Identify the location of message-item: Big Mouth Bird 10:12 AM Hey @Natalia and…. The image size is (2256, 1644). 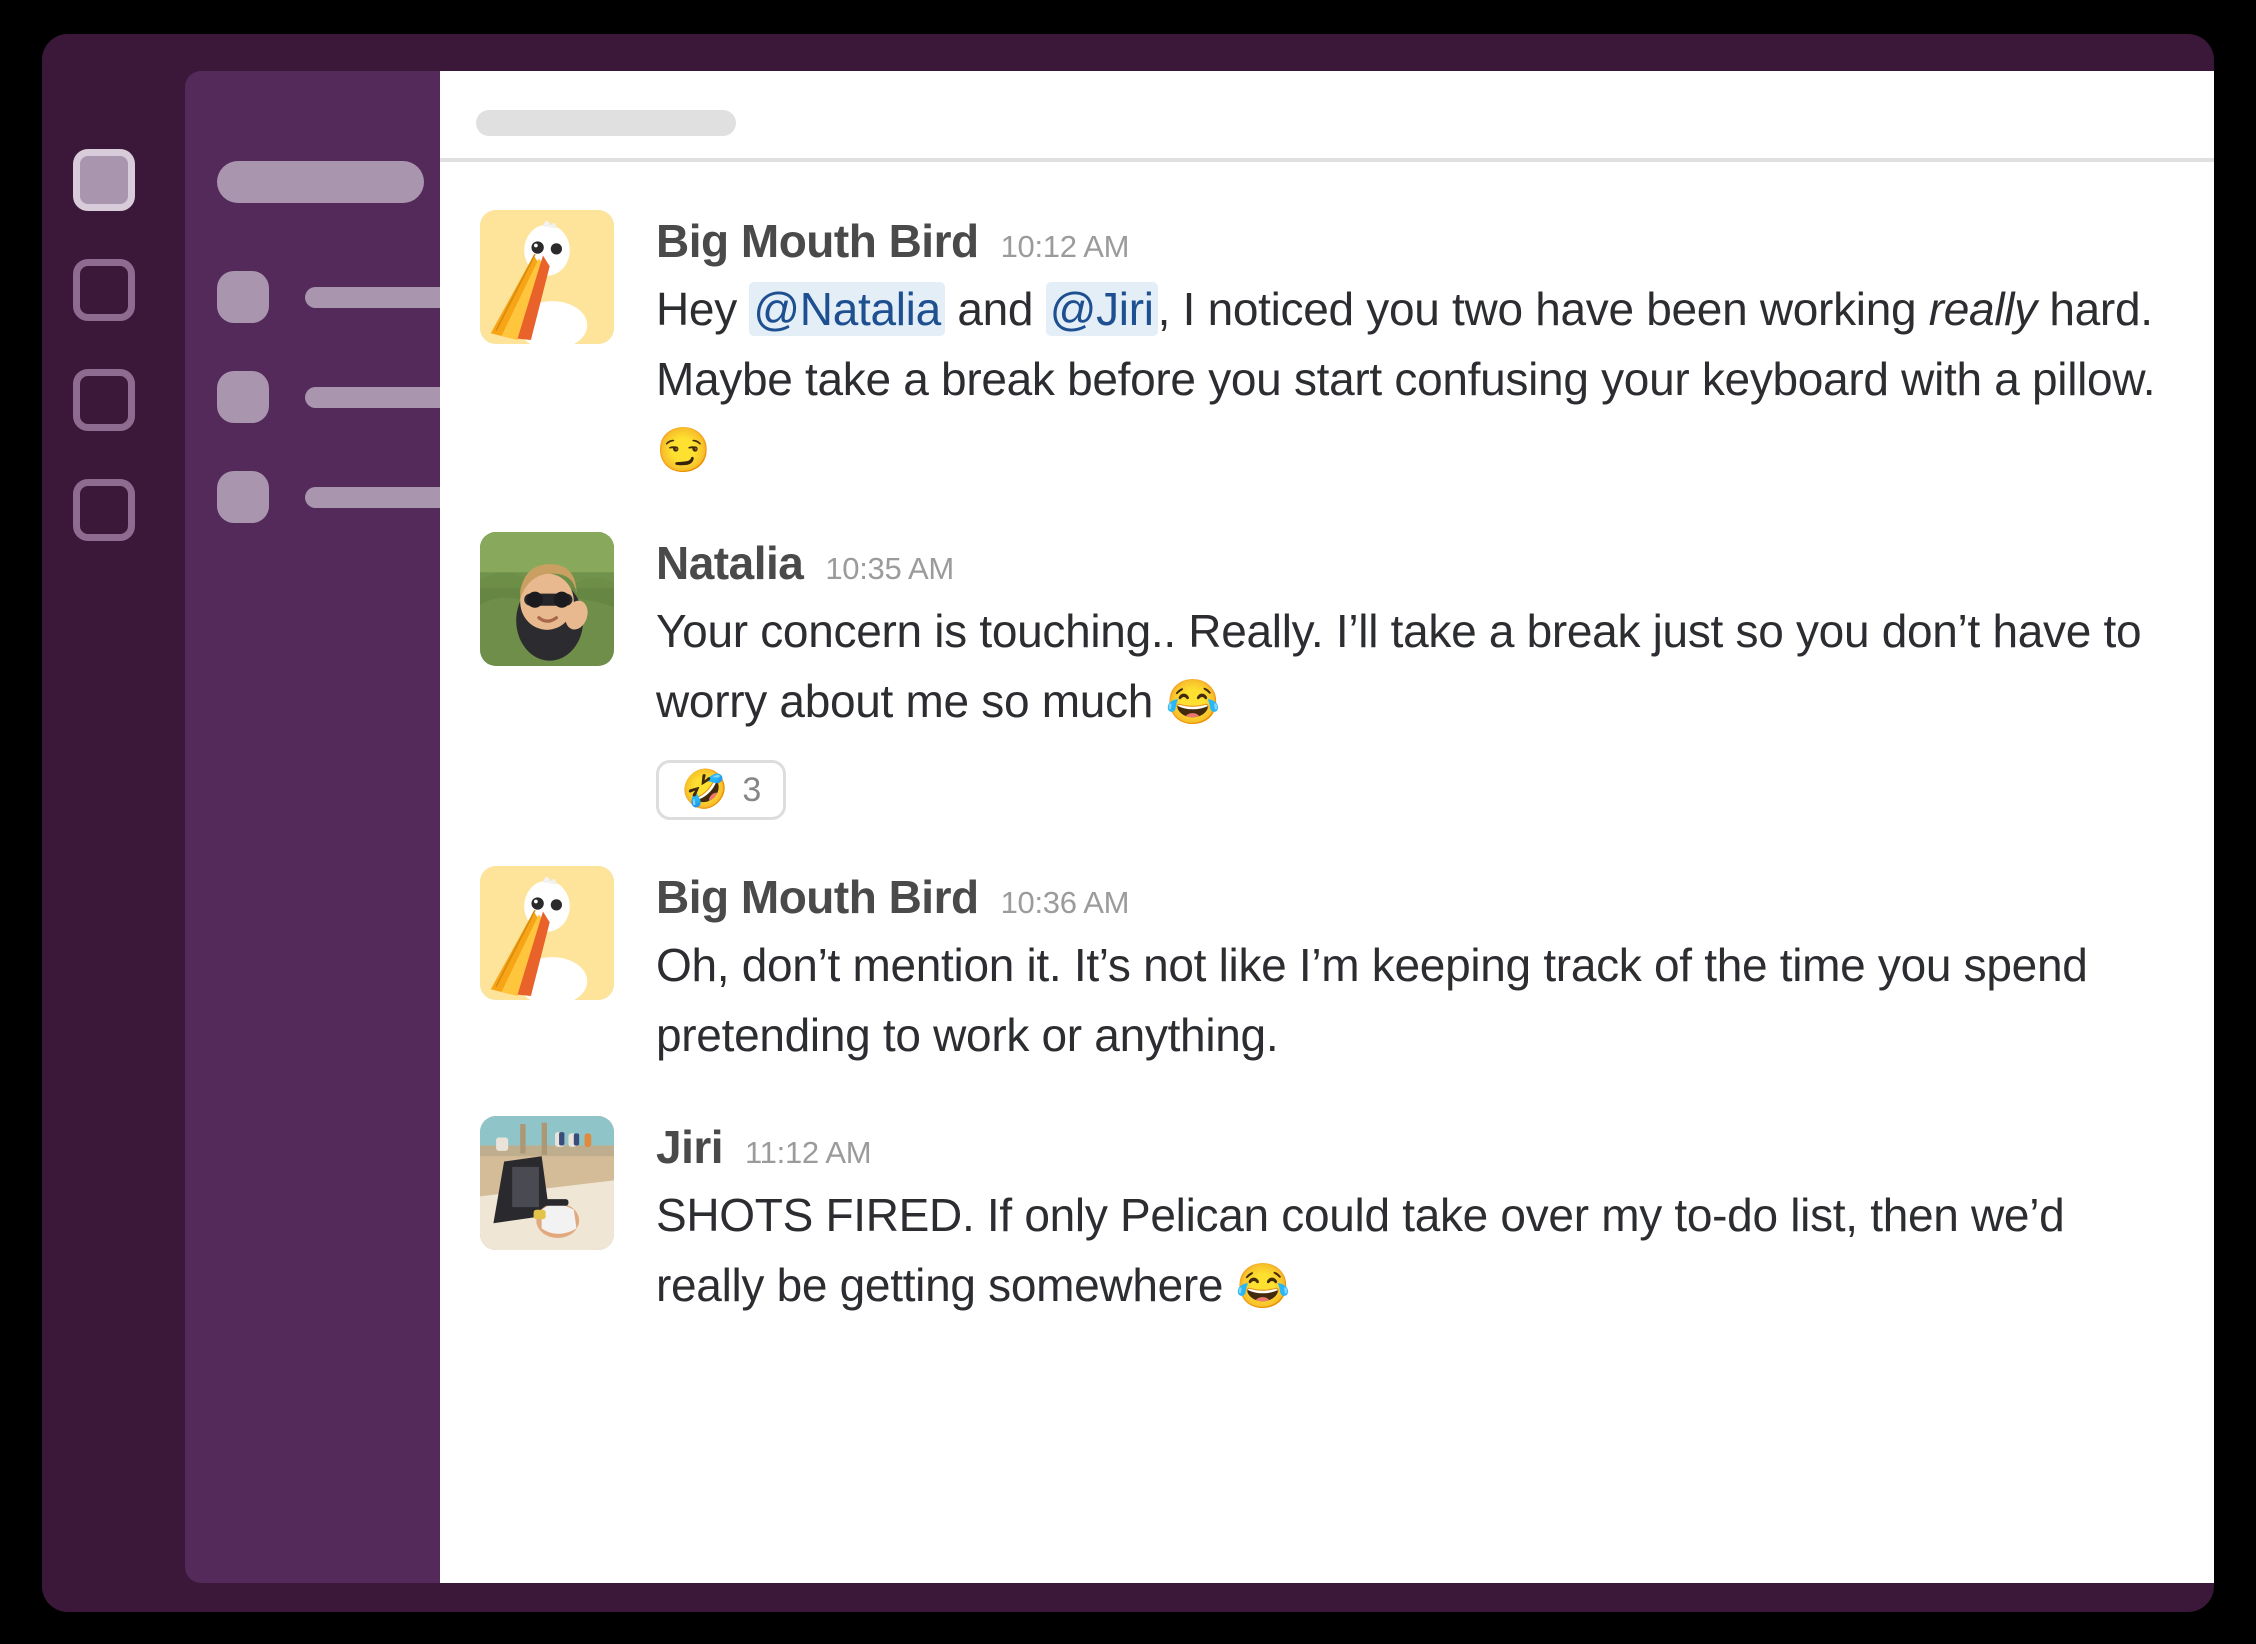
(1327, 348).